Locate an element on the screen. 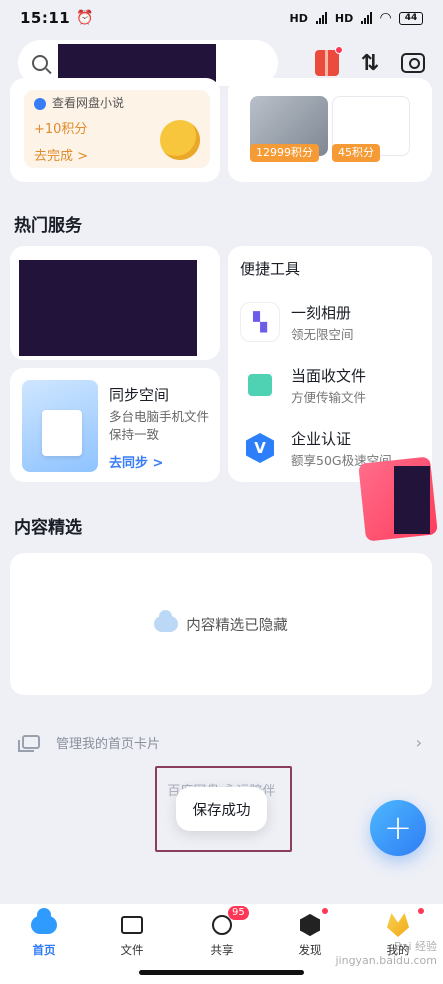 The width and height of the screenshot is (443, 984). sync-desc: 多台电脑手机文件保持一致 is located at coordinates (159, 425).